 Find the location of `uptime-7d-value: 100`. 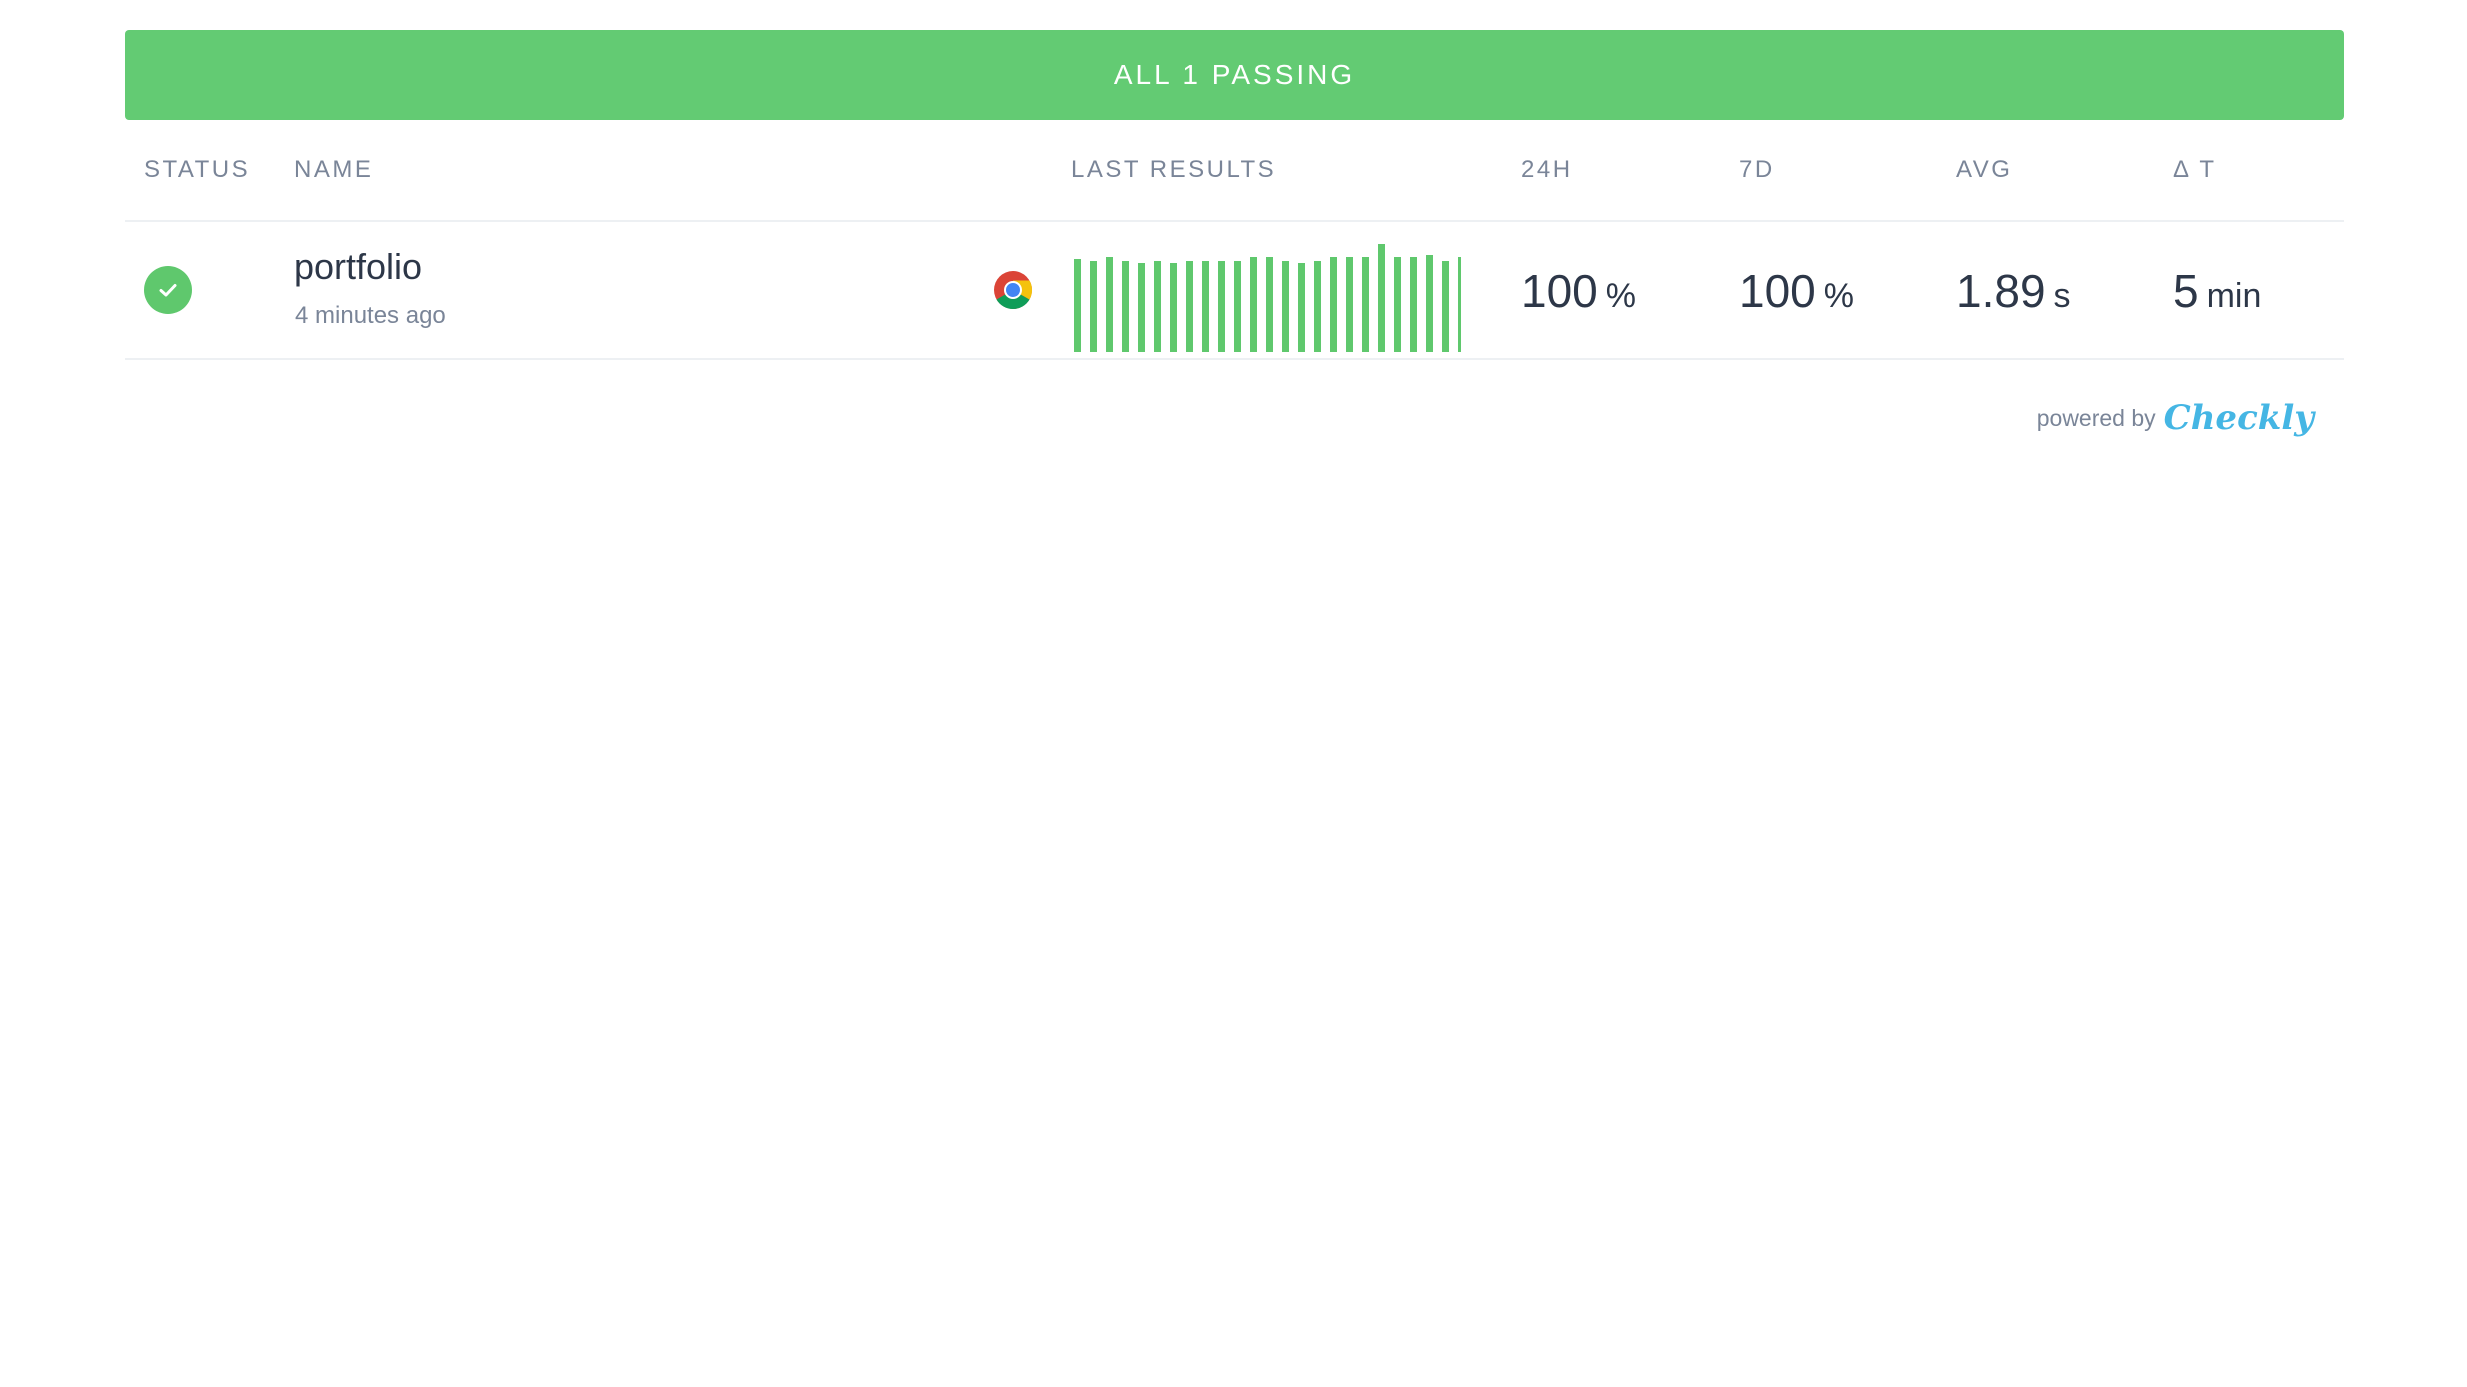

uptime-7d-value: 100 is located at coordinates (1777, 291).